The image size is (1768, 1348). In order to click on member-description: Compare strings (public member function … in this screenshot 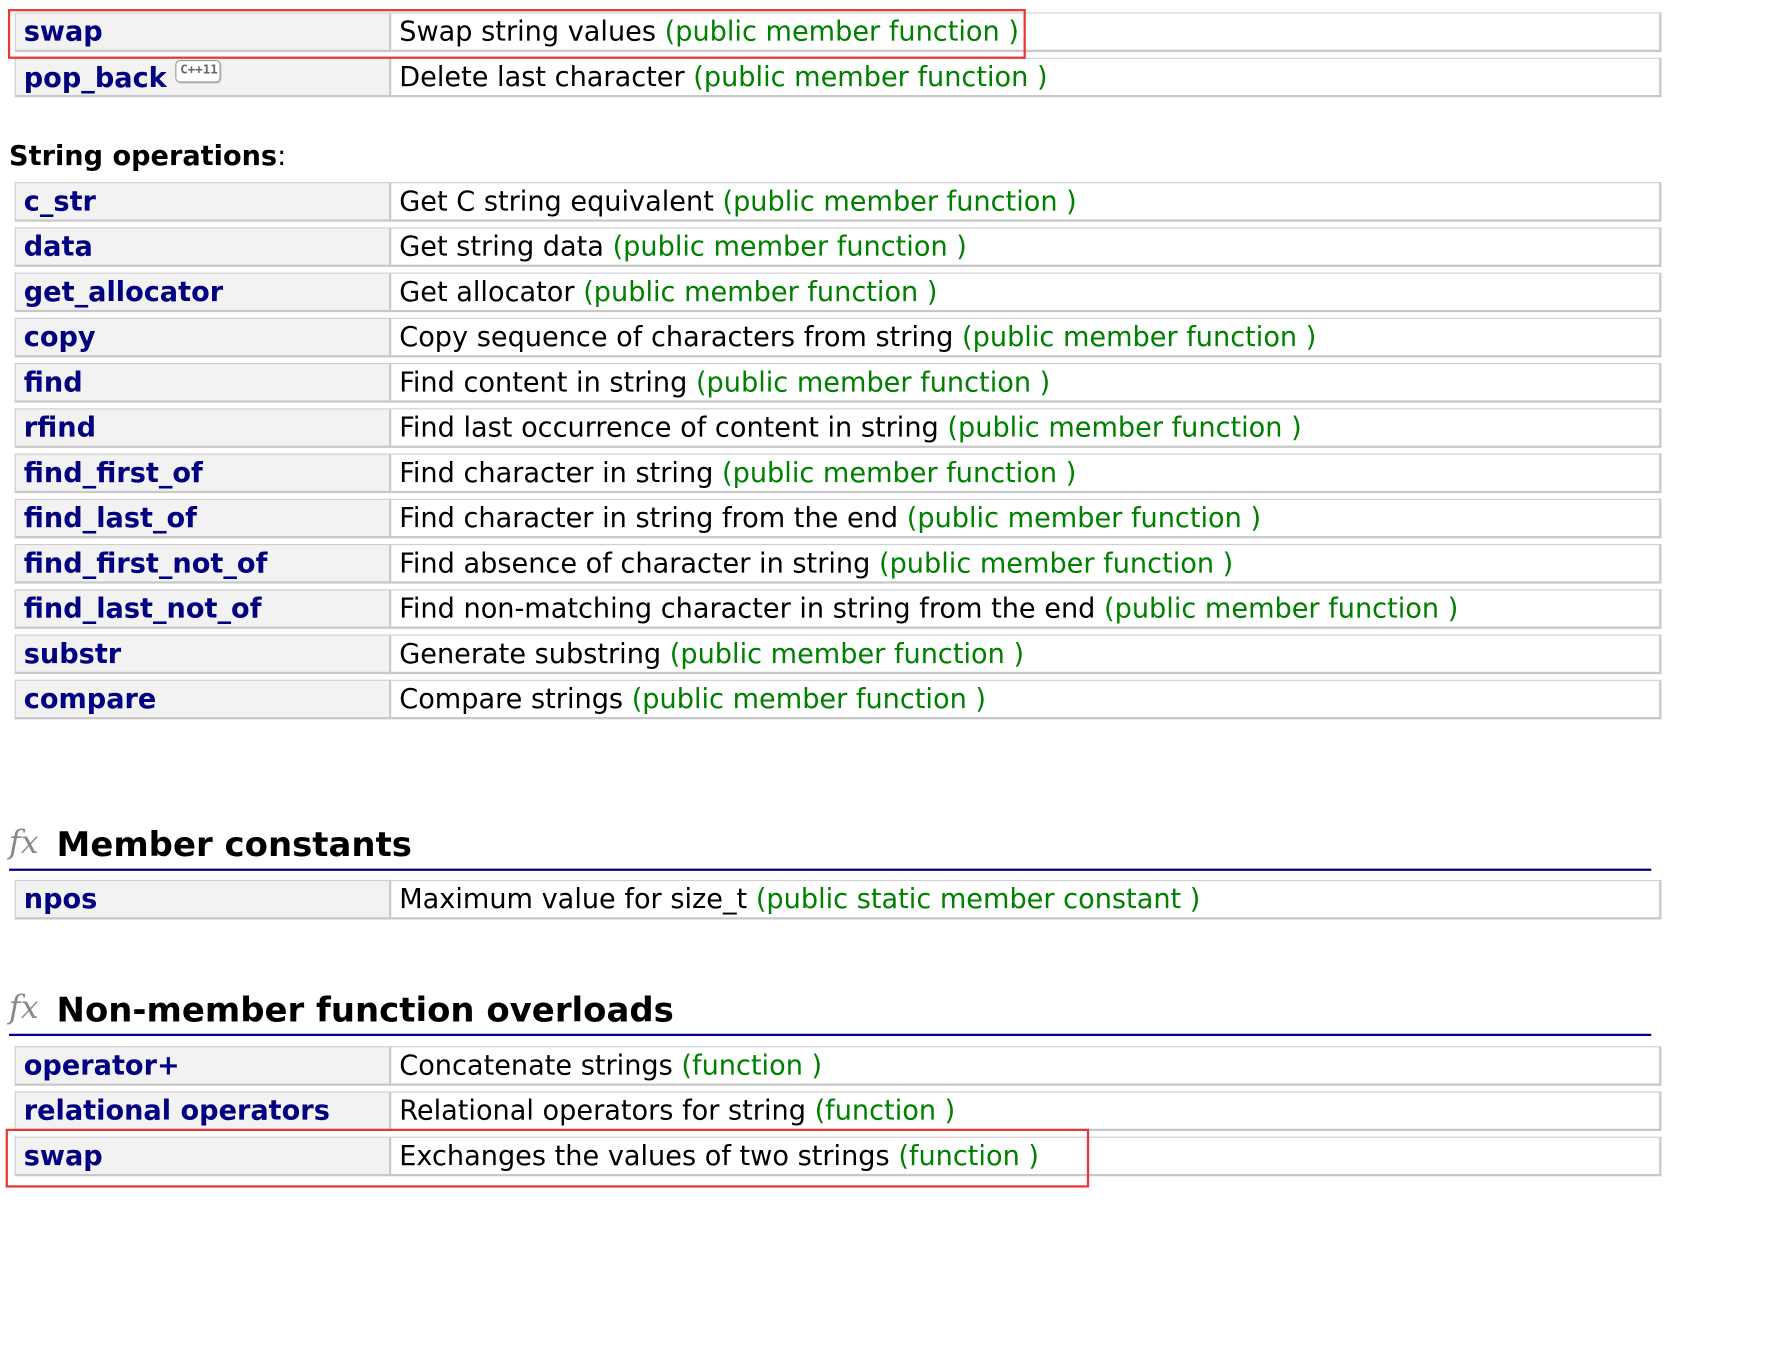, I will do `click(1026, 699)`.